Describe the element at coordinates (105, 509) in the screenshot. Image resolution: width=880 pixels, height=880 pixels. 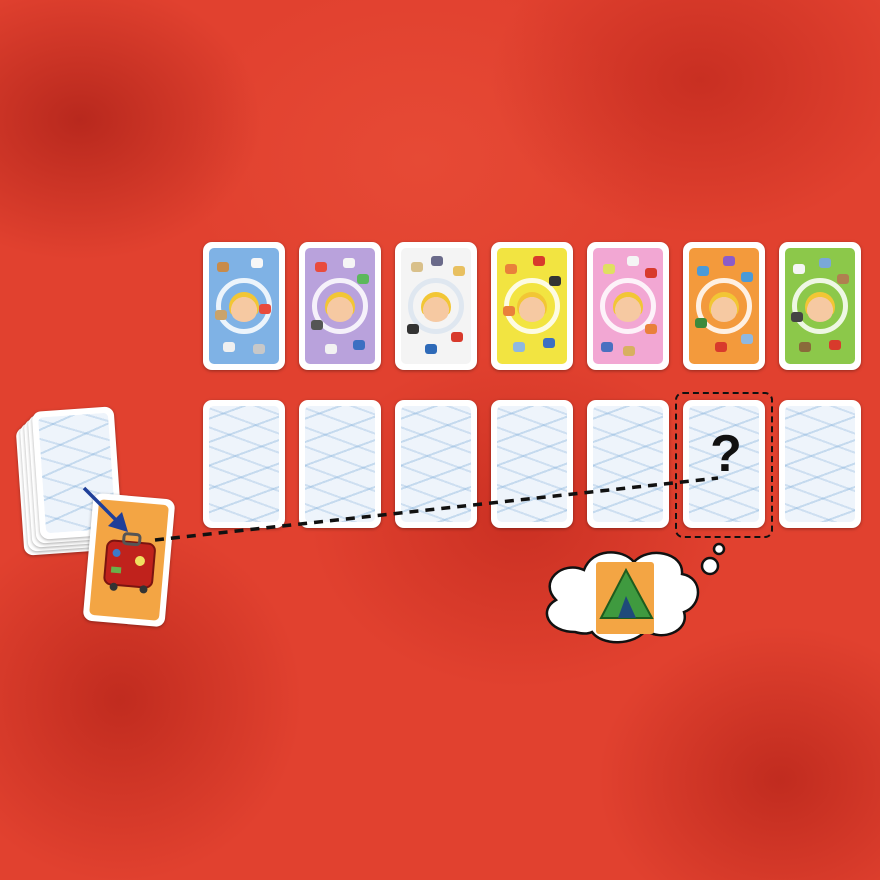
I see `arrow-icon` at that location.